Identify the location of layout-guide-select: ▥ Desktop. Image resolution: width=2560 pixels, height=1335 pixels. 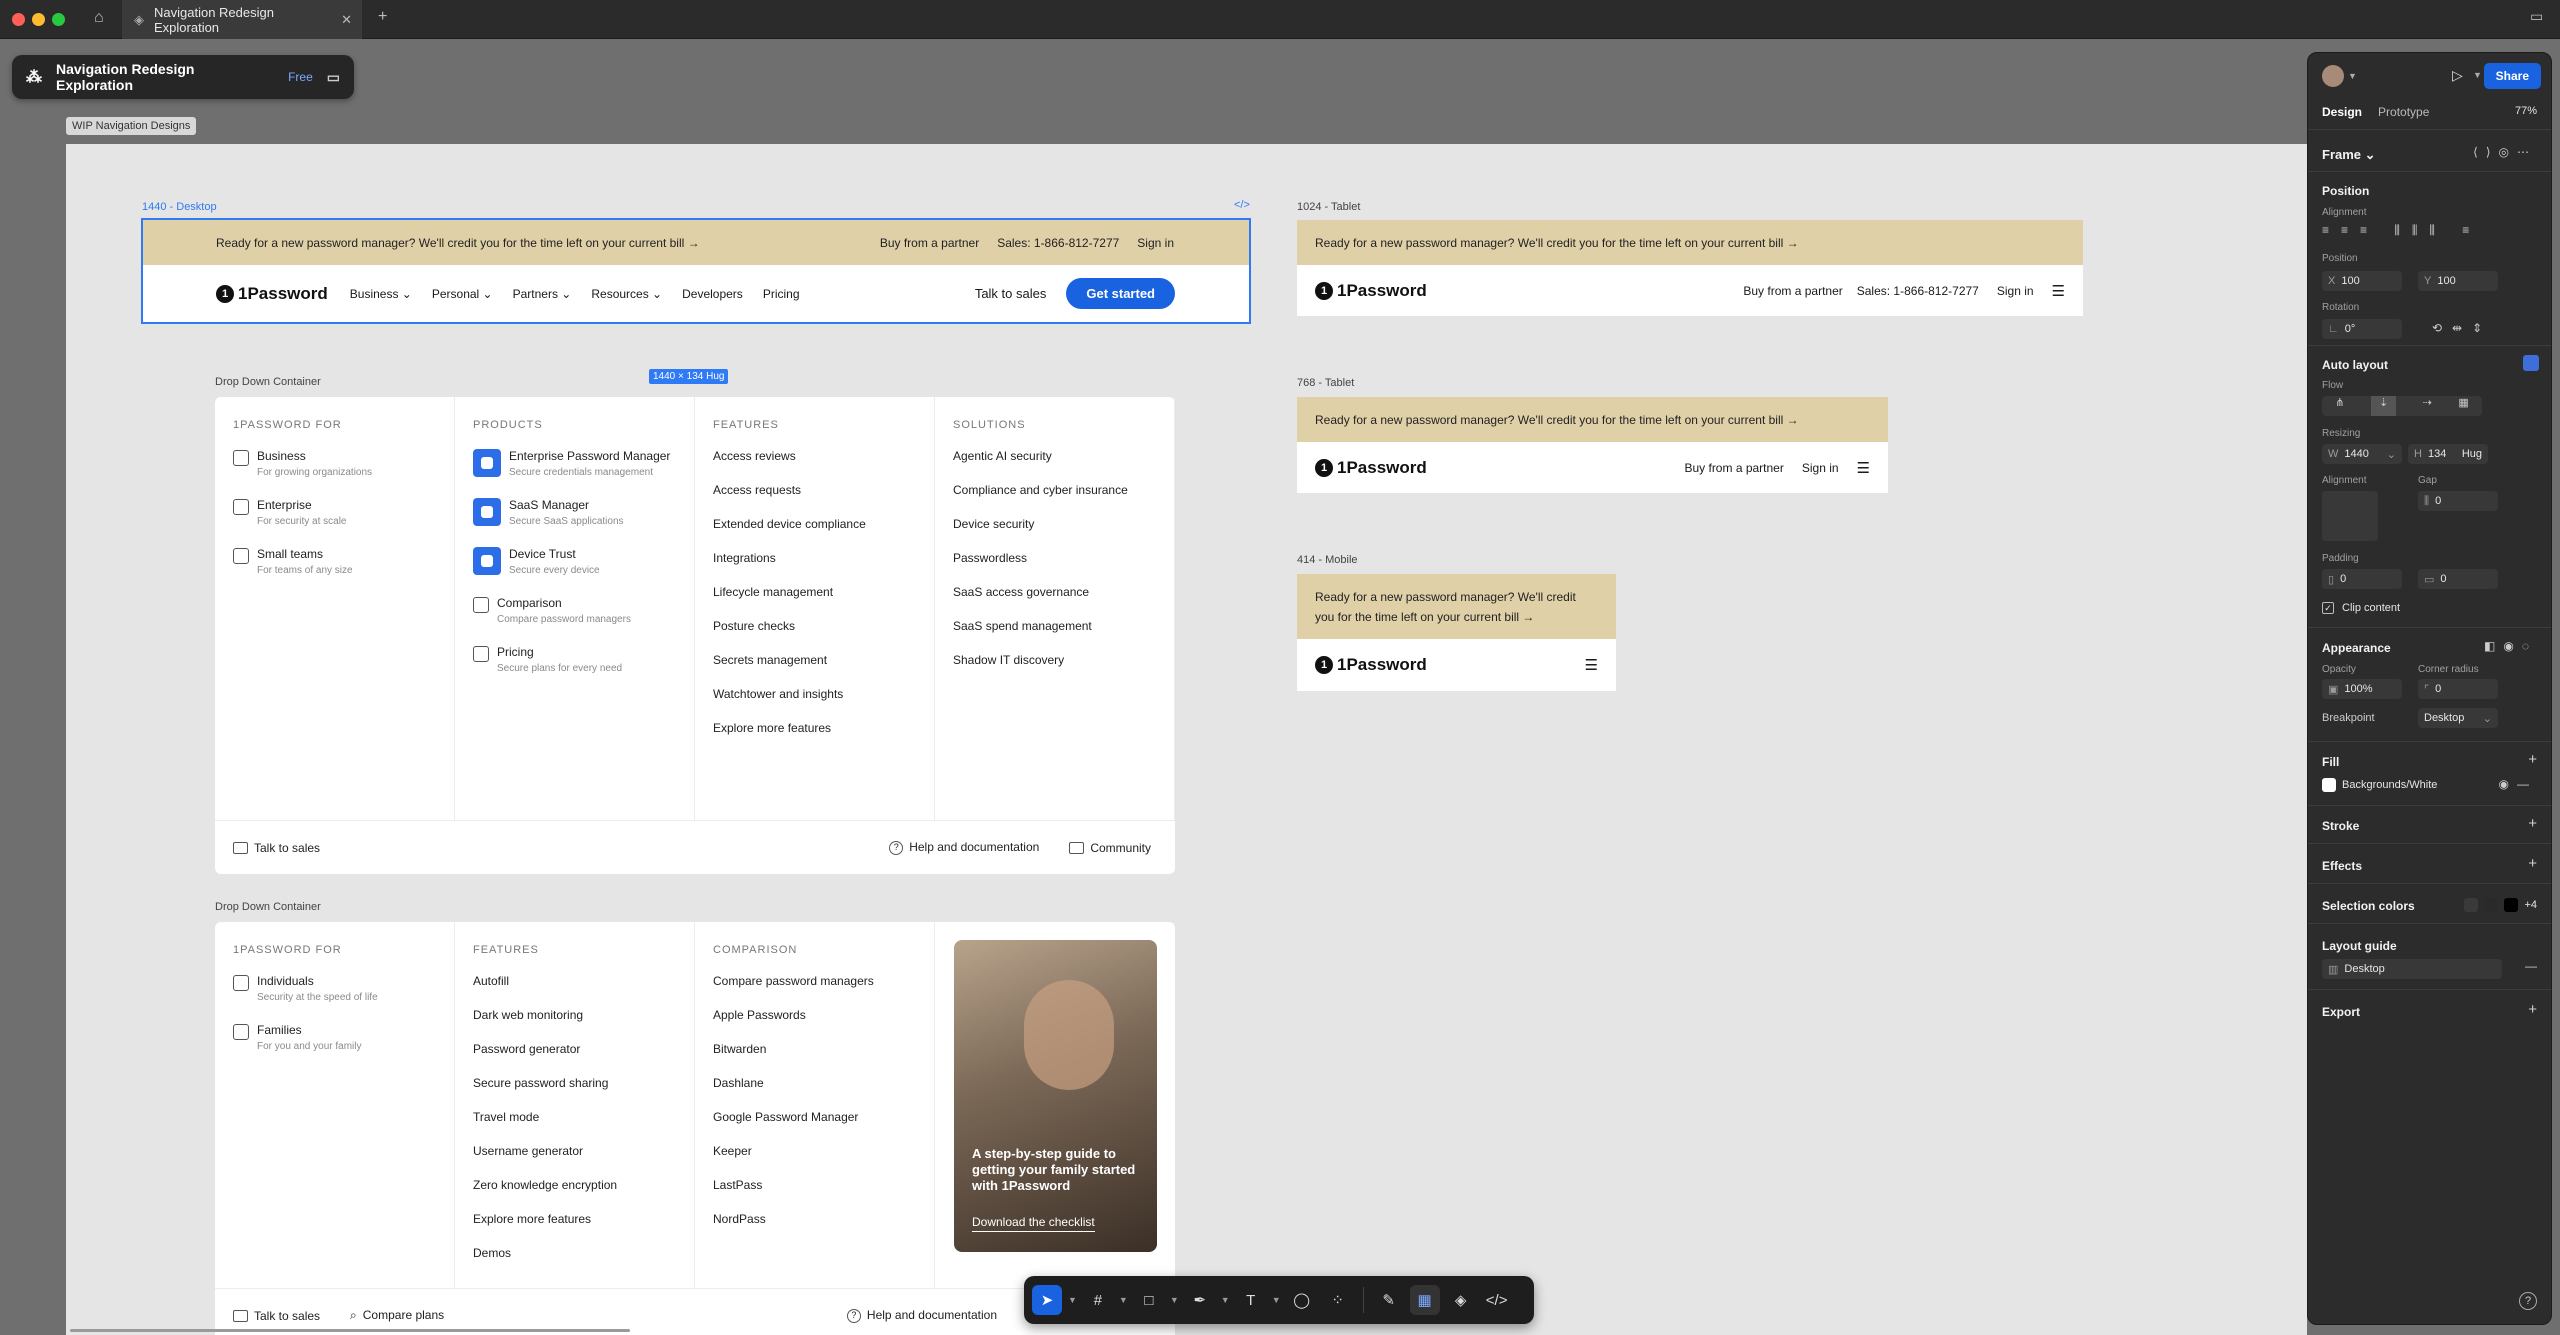
(2412, 969).